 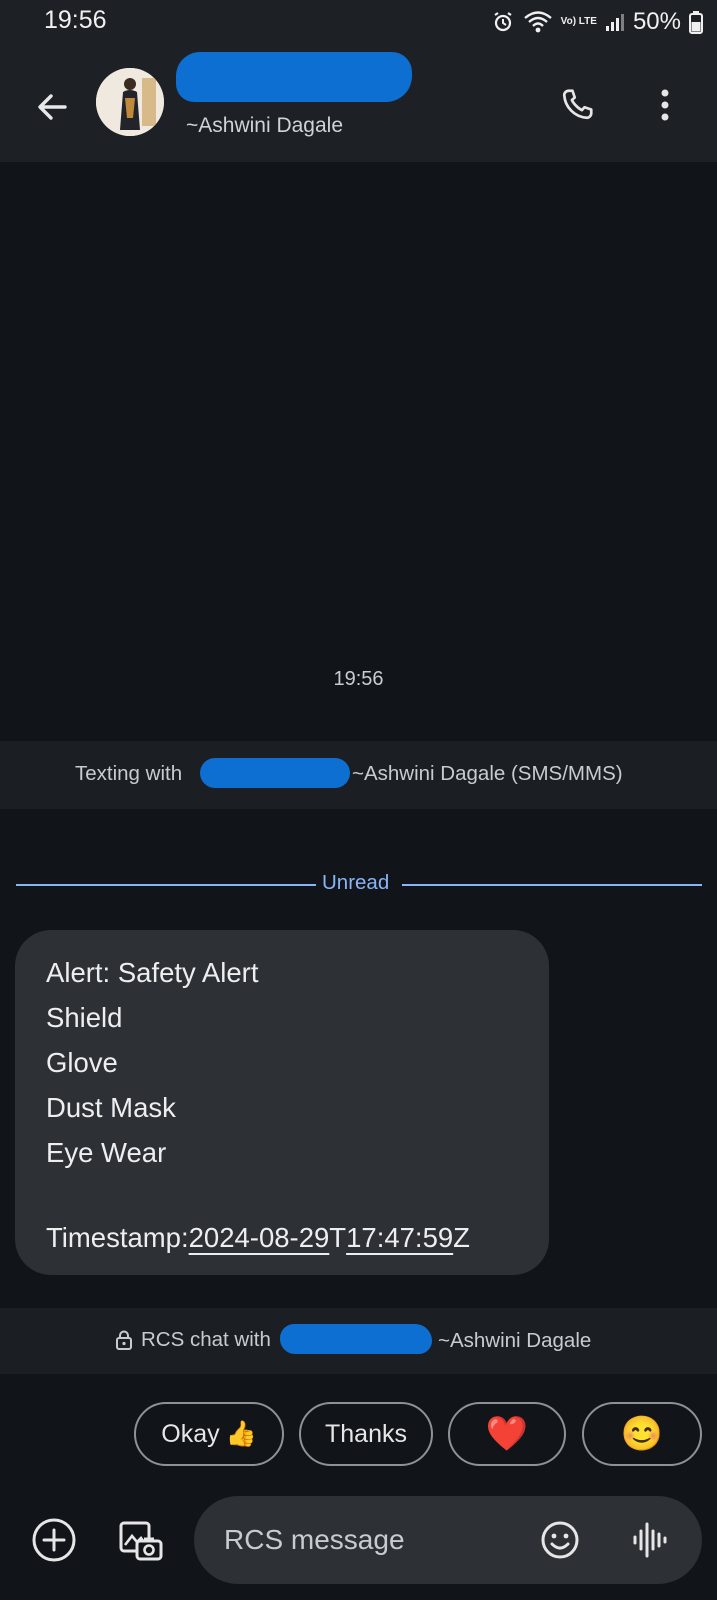 I want to click on back-button, so click(x=52, y=107).